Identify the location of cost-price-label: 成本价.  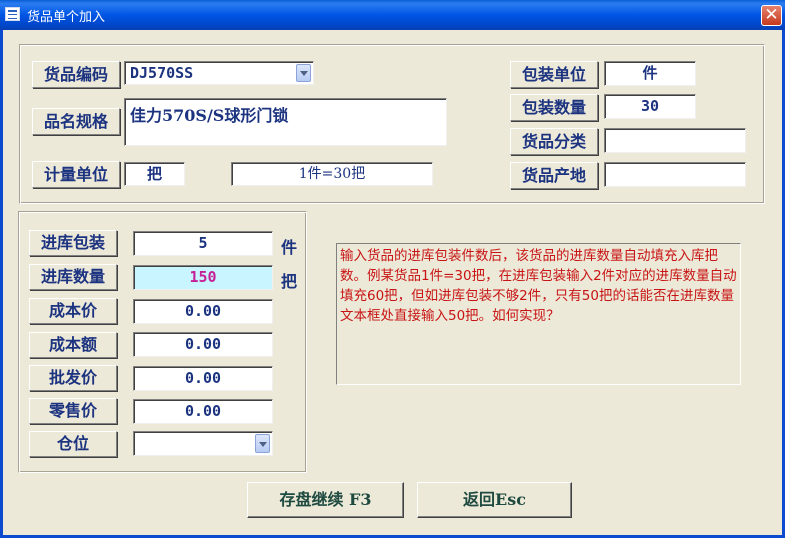
(73, 311).